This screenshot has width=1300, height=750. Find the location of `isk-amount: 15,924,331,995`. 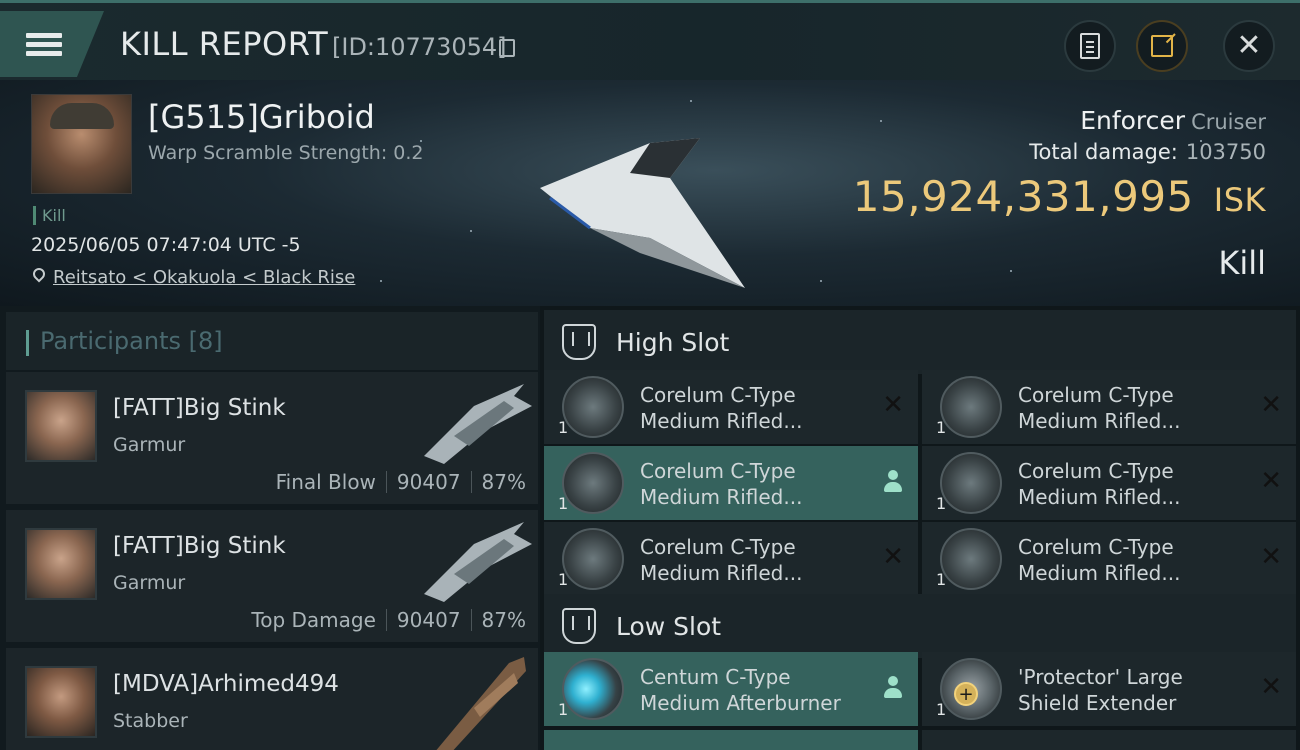

isk-amount: 15,924,331,995 is located at coordinates (1023, 196).